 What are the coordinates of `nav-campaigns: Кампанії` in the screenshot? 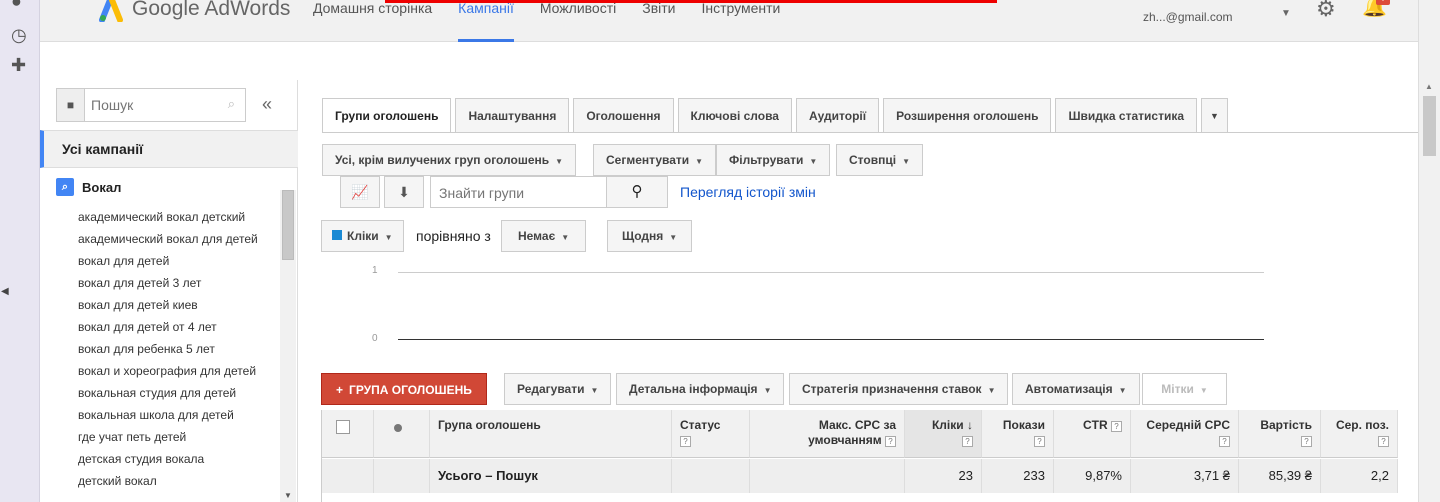 It's located at (486, 21).